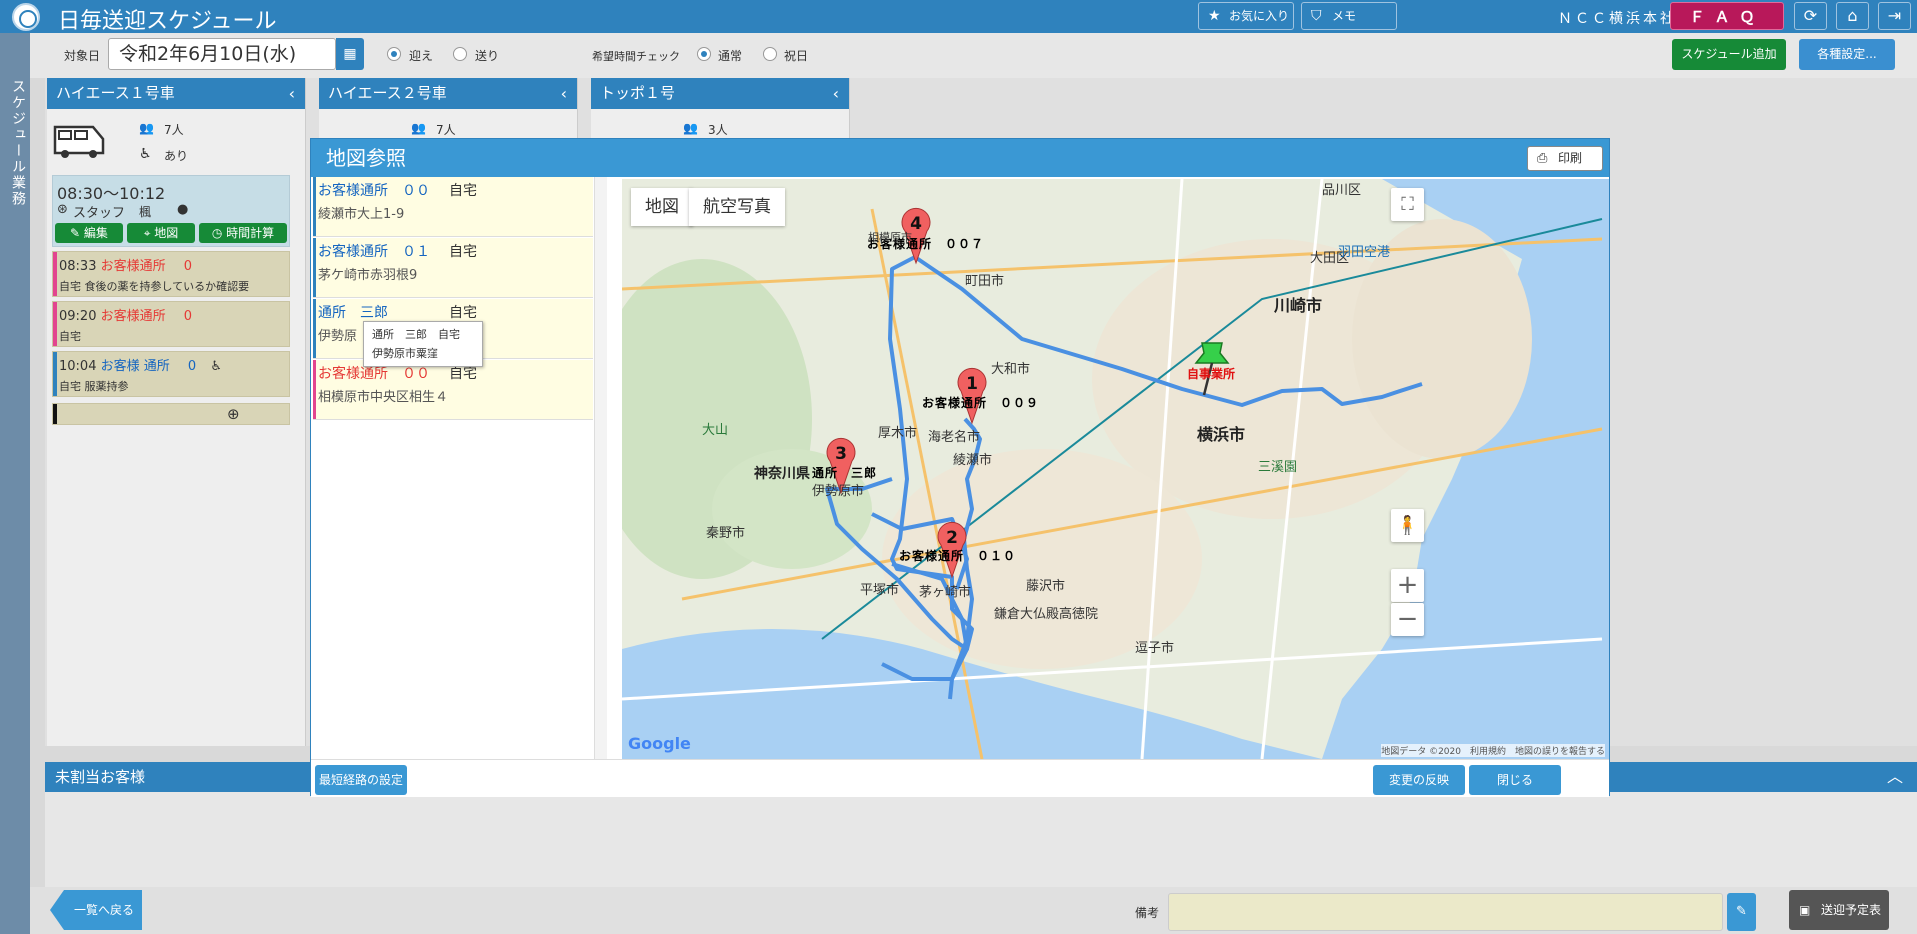 The height and width of the screenshot is (934, 1917). I want to click on star-icon: ★, so click(1214, 16).